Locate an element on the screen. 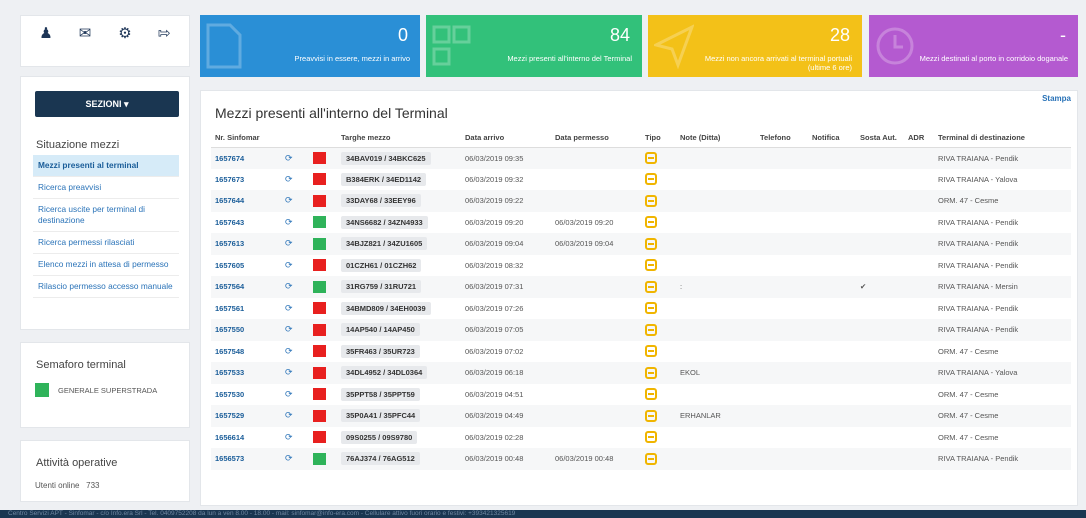  row-nr-link: 1657605 is located at coordinates (246, 266).